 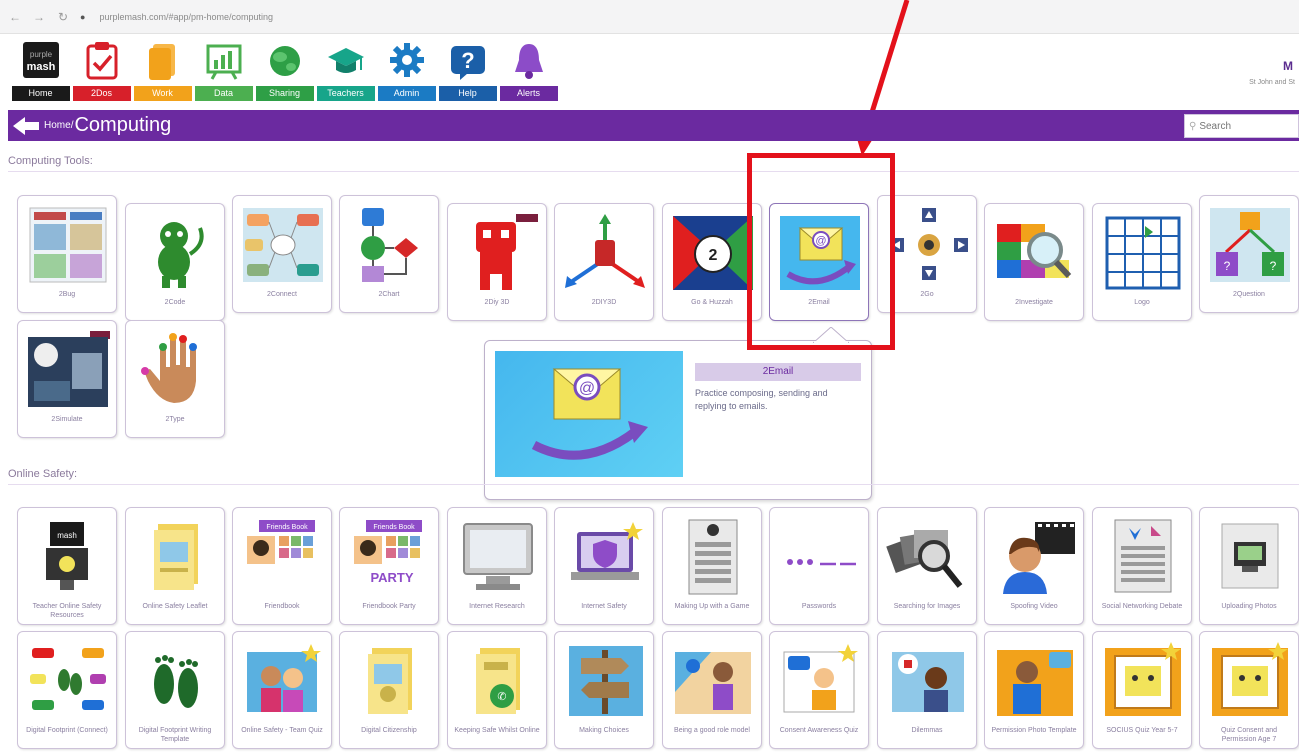 I want to click on toolbar-alerts: Alerts, so click(x=528, y=73).